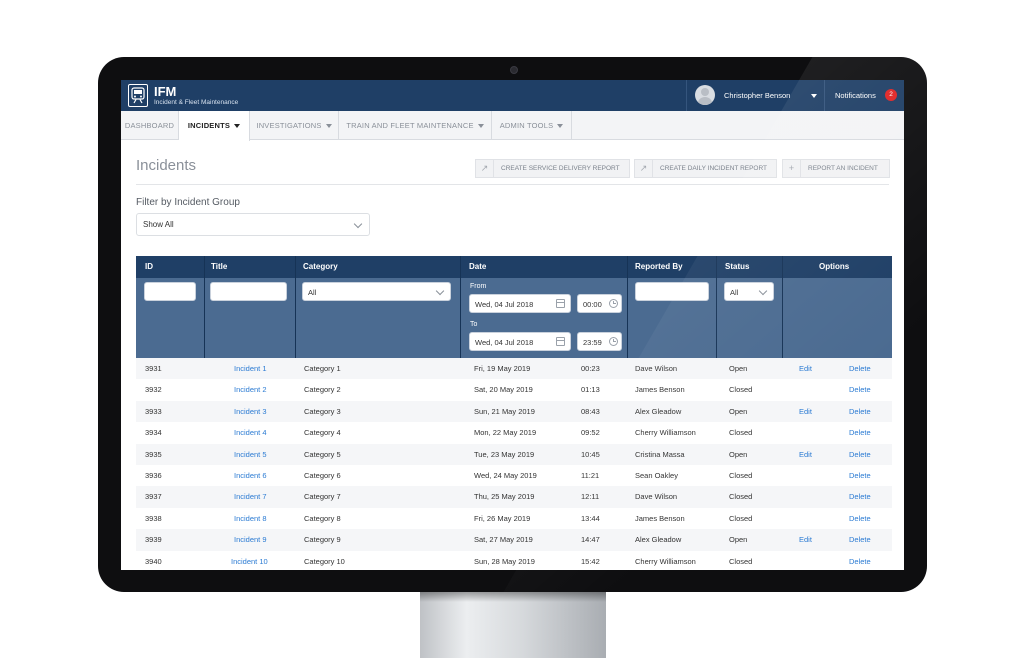  What do you see at coordinates (250, 368) in the screenshot?
I see `incident-link: Incident 1` at bounding box center [250, 368].